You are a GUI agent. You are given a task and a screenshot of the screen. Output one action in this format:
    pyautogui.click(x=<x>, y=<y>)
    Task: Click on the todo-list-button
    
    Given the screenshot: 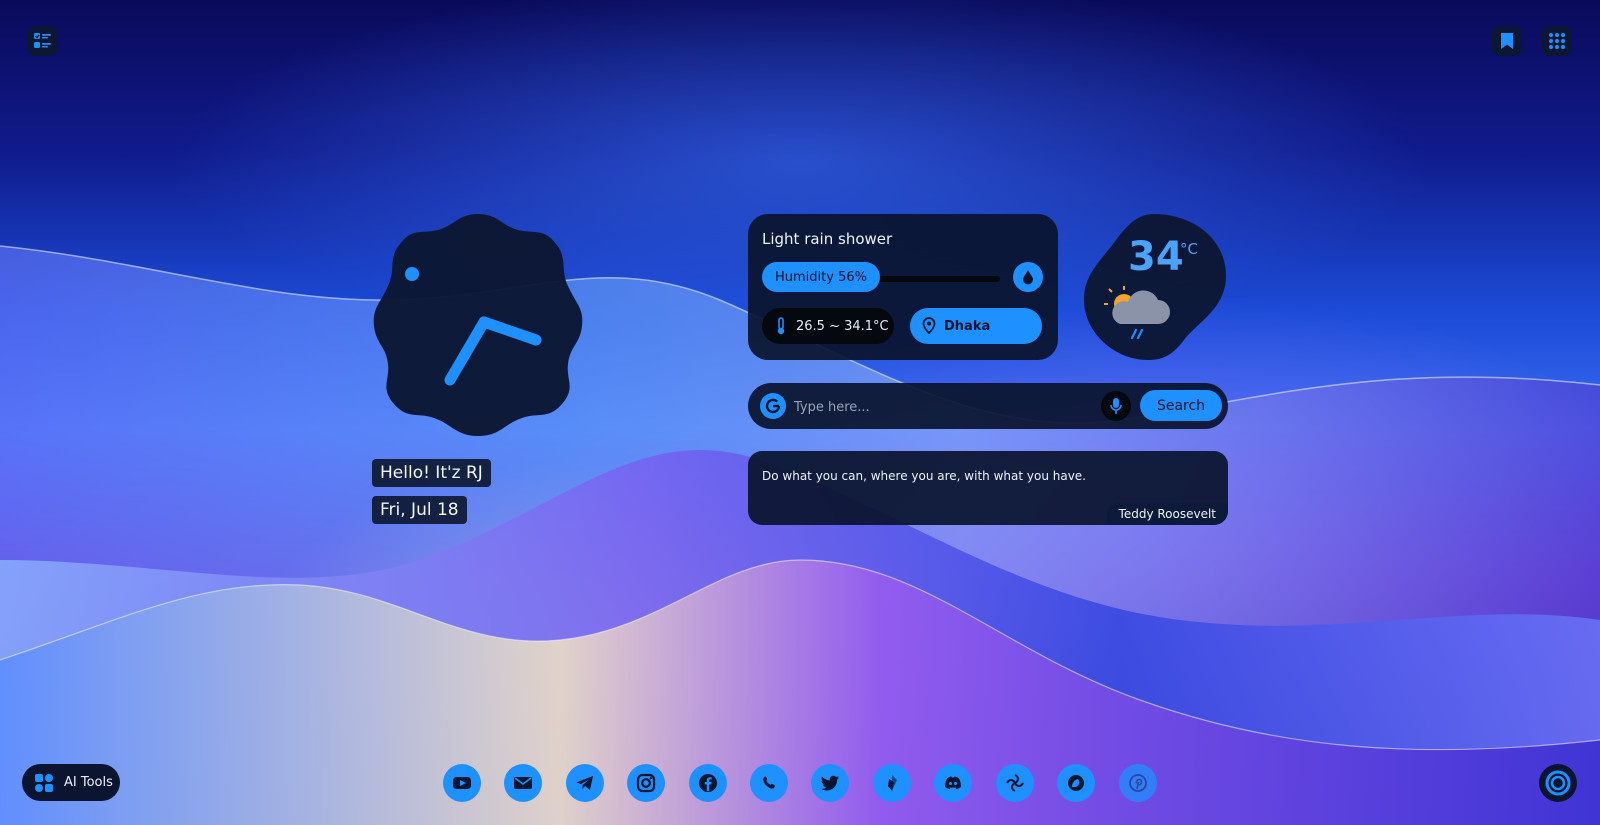 What is the action you would take?
    pyautogui.click(x=43, y=41)
    